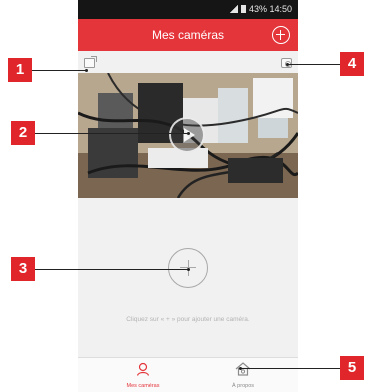 The width and height of the screenshot is (369, 392). What do you see at coordinates (111, 133) in the screenshot?
I see `callout-2-leader` at bounding box center [111, 133].